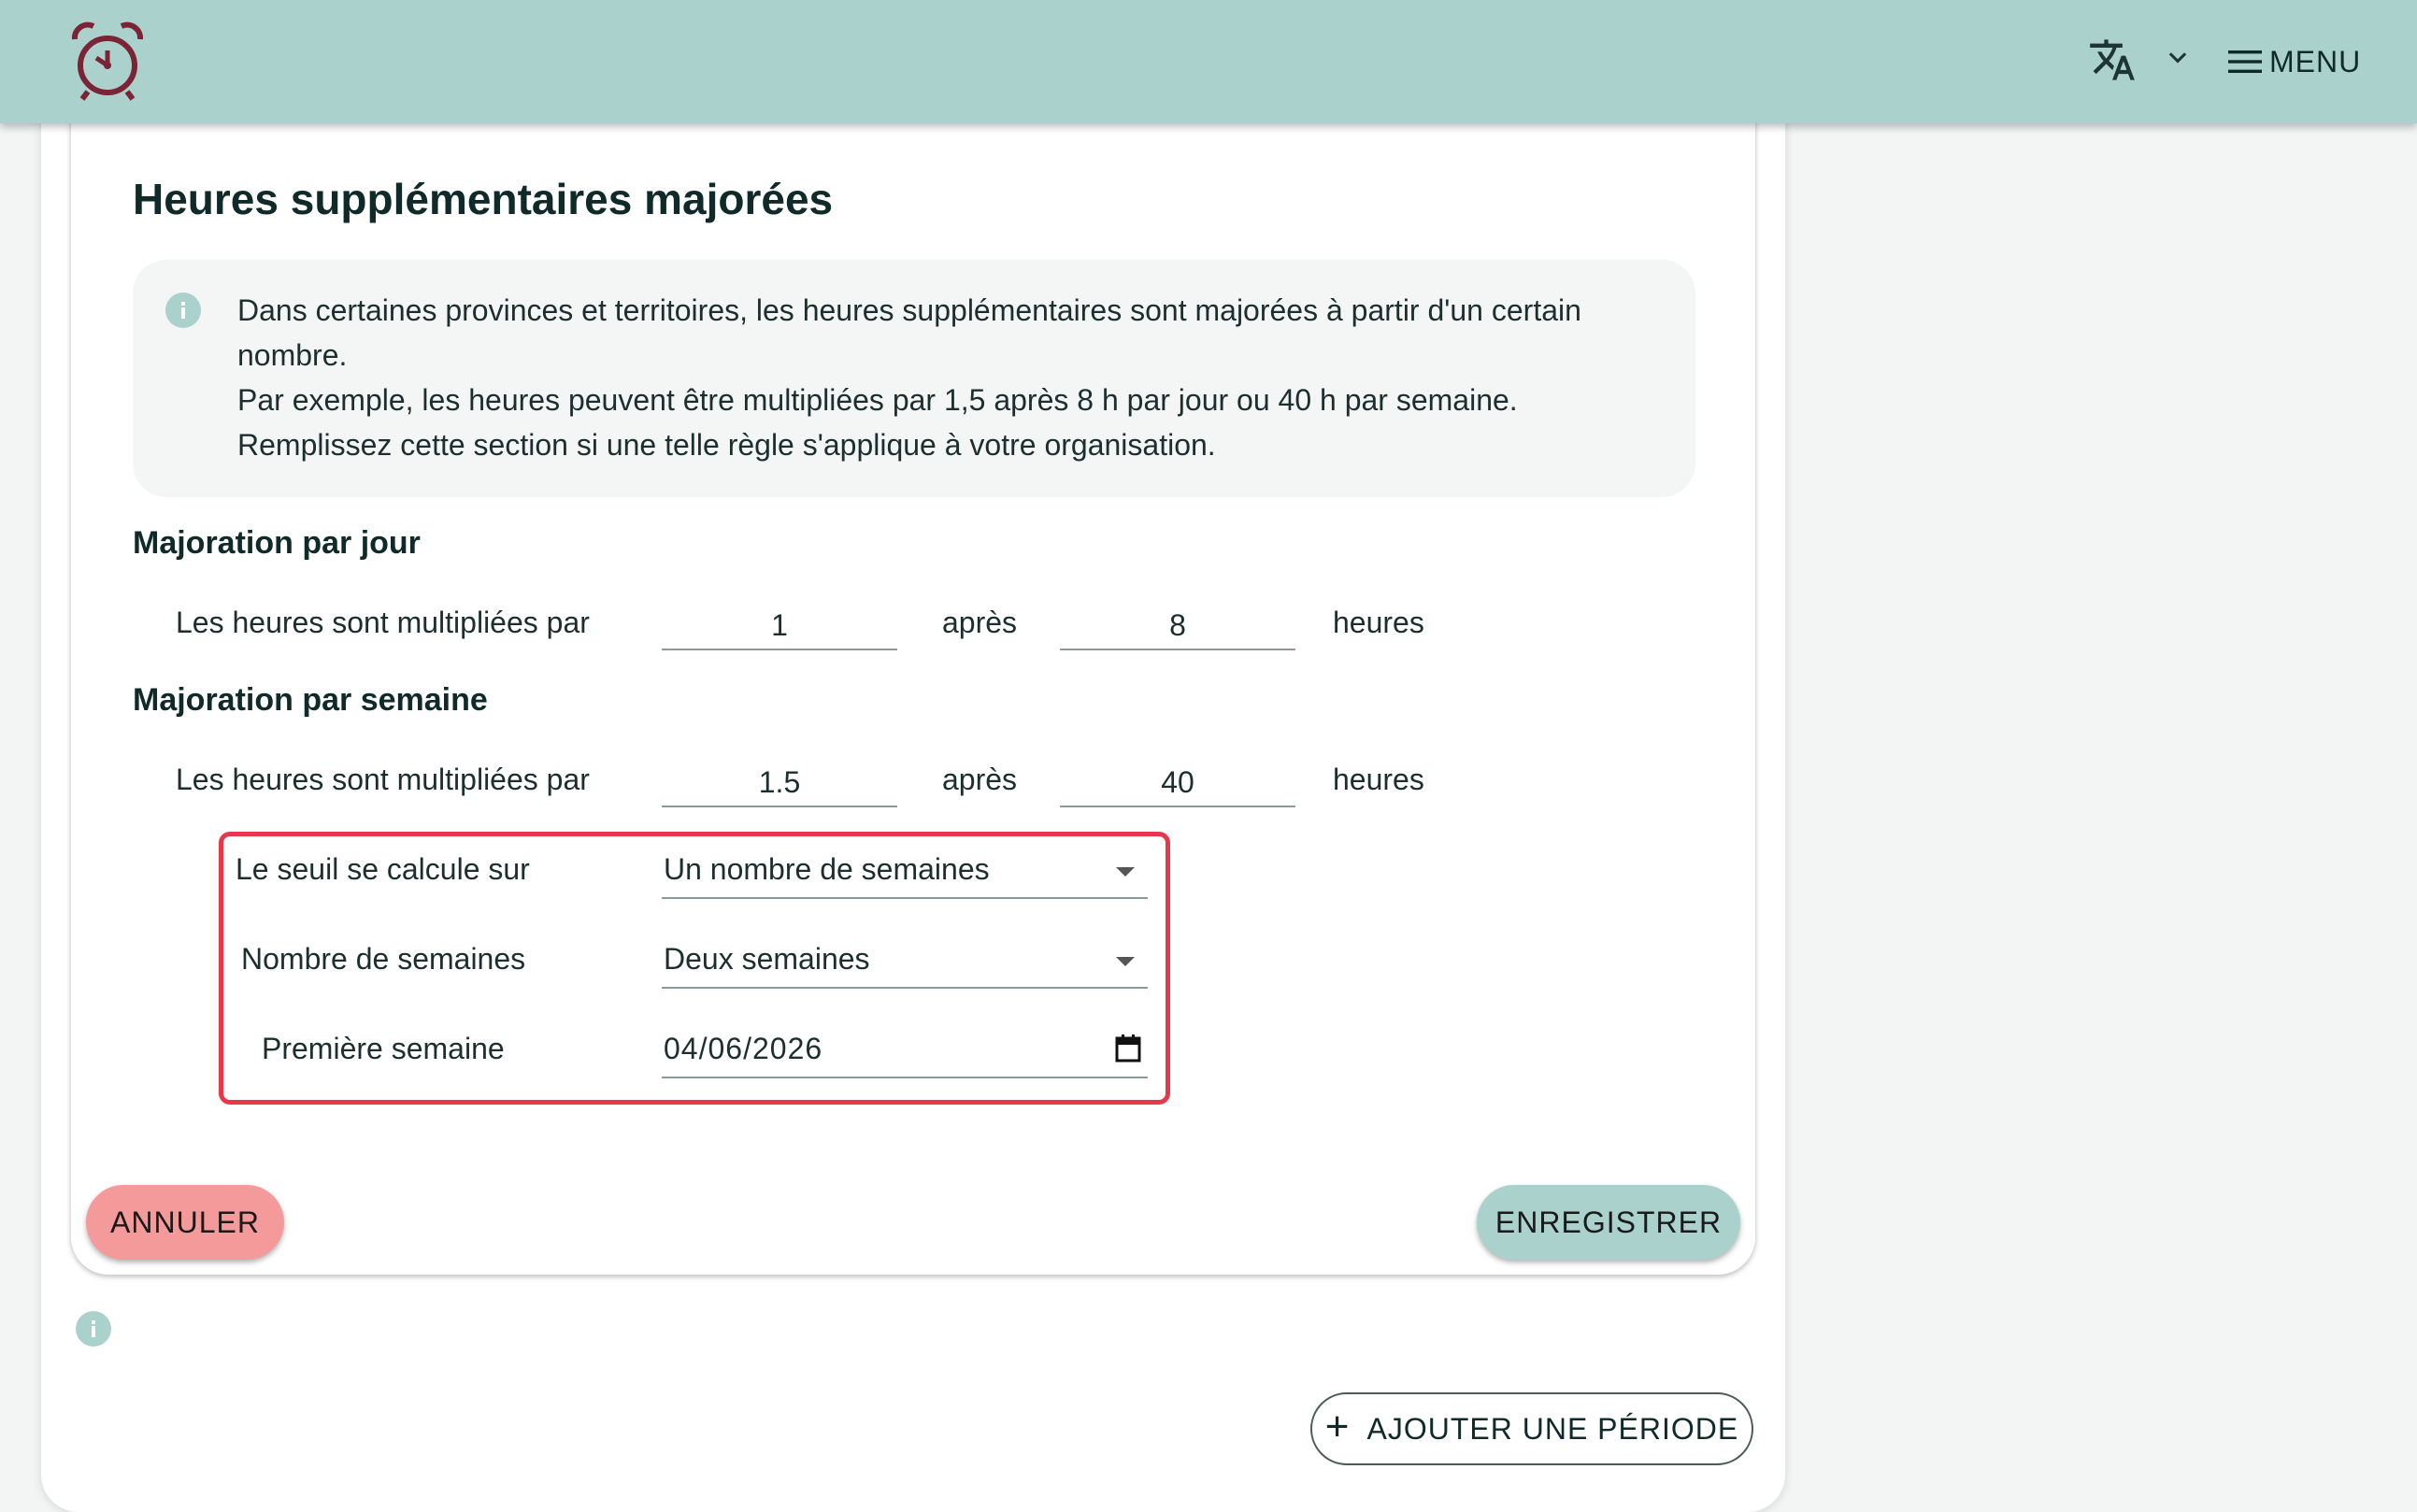 The width and height of the screenshot is (2417, 1512). What do you see at coordinates (827, 869) in the screenshot?
I see `threshold-value: Un nombre de semaines` at bounding box center [827, 869].